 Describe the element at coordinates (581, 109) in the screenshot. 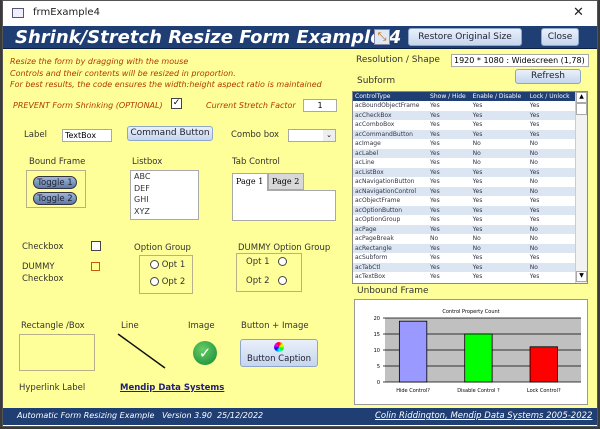

I see `scroll-thumb` at that location.